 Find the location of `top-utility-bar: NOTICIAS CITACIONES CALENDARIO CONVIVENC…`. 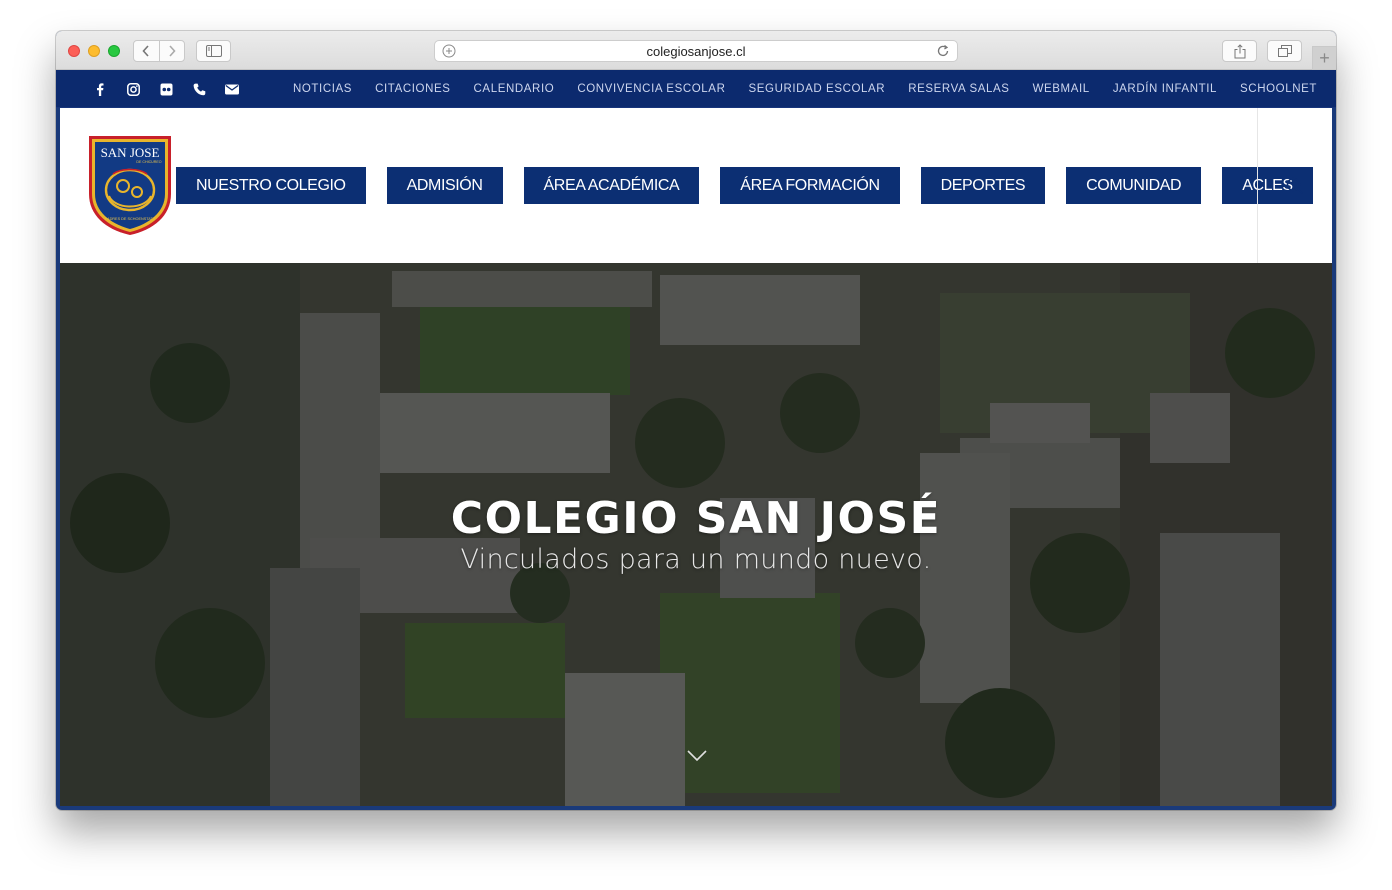

top-utility-bar: NOTICIAS CITACIONES CALENDARIO CONVIVENC… is located at coordinates (696, 89).